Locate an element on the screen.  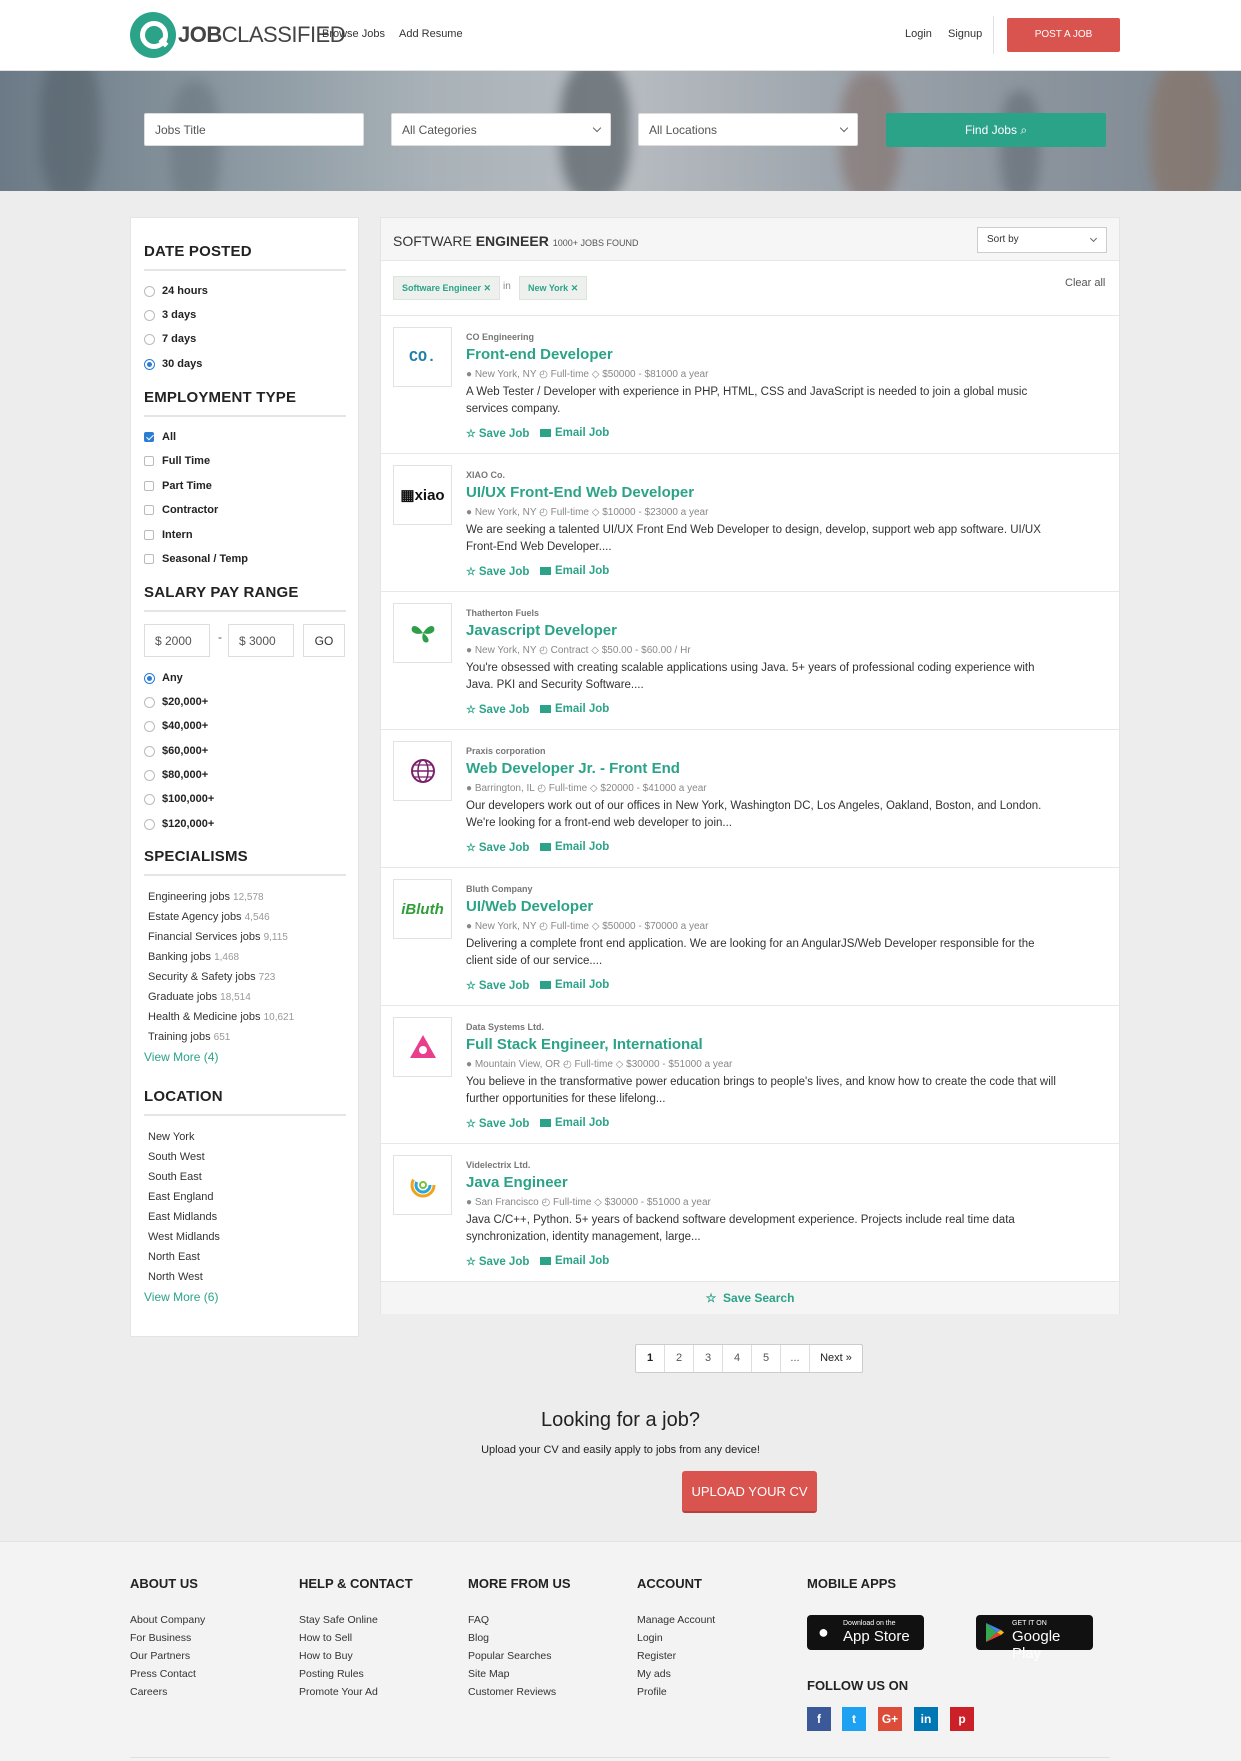
salary-option-120k: $120,000+ is located at coordinates (179, 824).